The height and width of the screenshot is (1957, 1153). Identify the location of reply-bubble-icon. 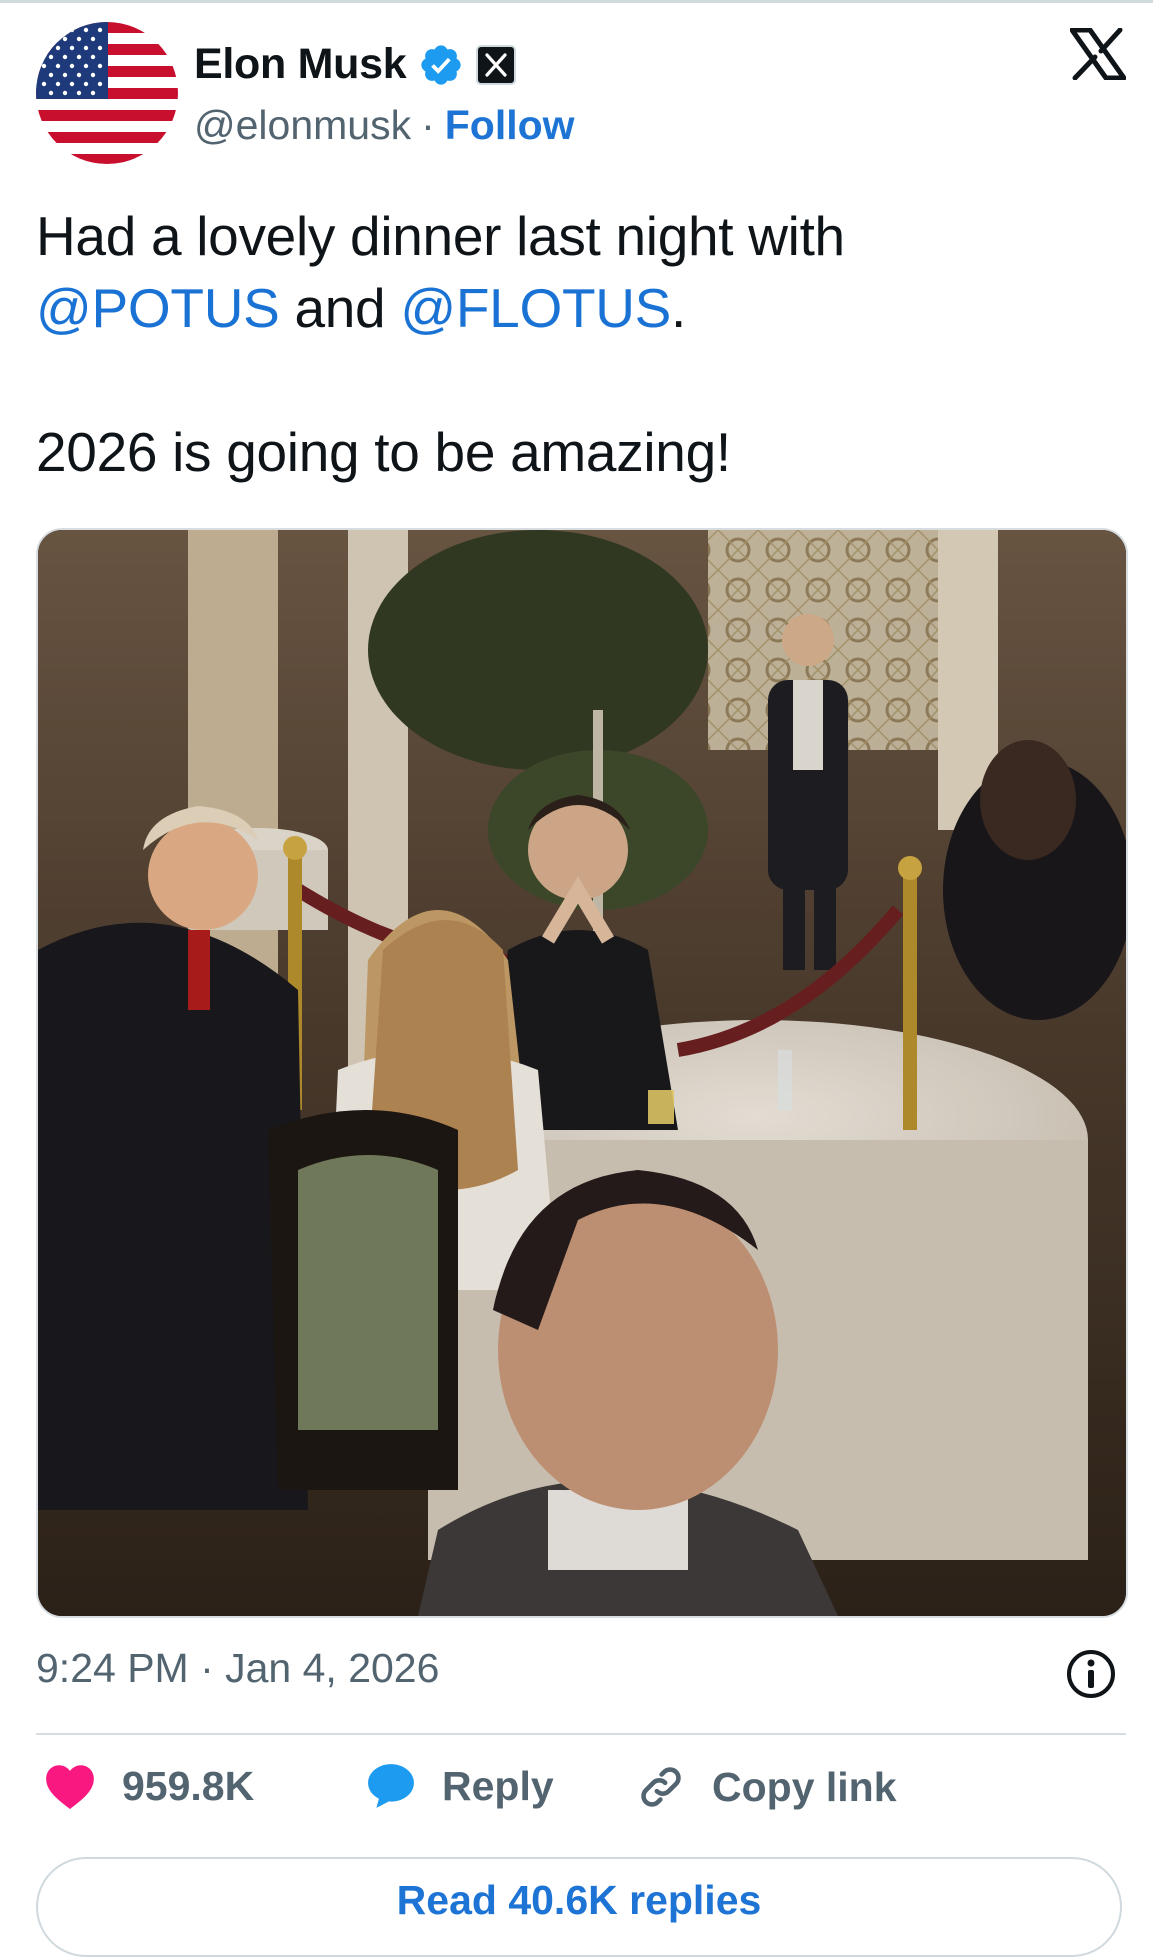
(391, 1786).